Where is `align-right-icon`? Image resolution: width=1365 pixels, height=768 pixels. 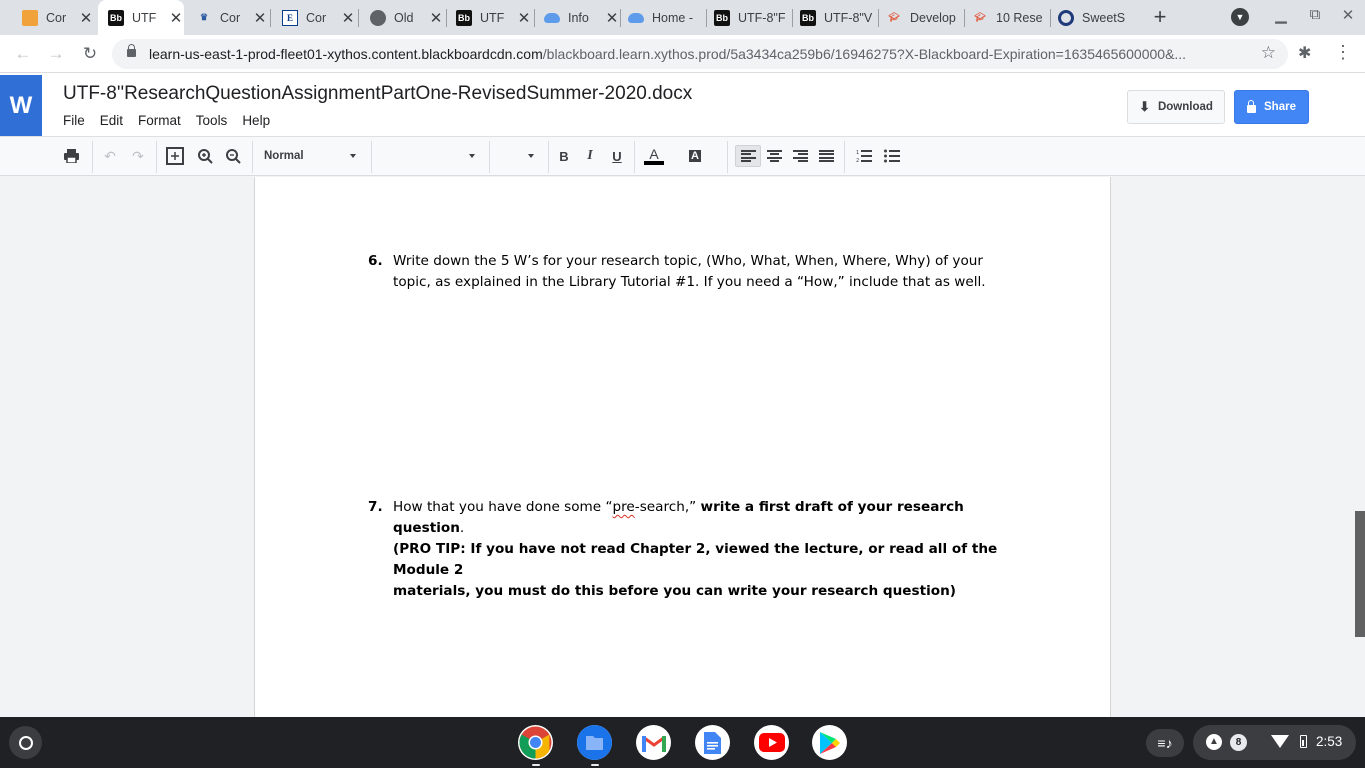
align-right-icon is located at coordinates (800, 156).